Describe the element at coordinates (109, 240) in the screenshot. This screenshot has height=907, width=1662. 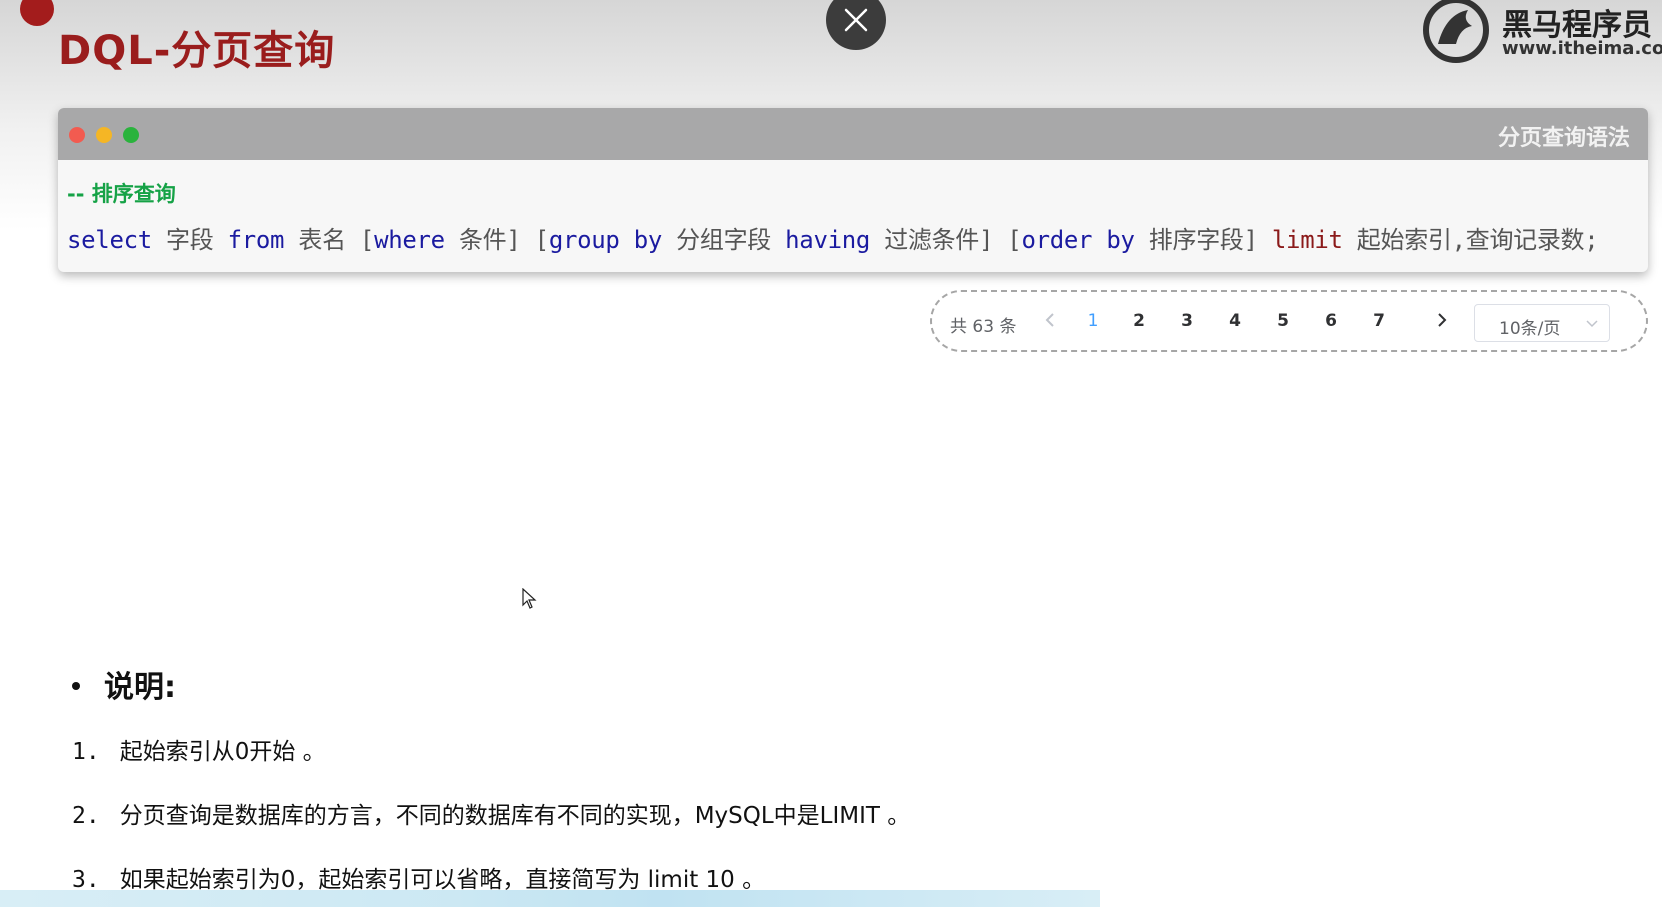
I see `kw-select: select` at that location.